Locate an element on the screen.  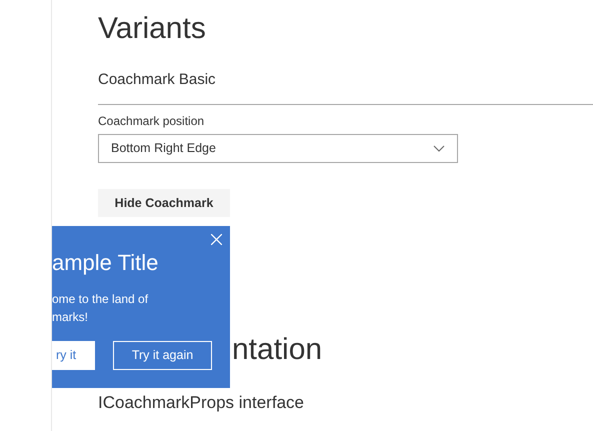
position-dropdown: Bottom Right Edge is located at coordinates (278, 148).